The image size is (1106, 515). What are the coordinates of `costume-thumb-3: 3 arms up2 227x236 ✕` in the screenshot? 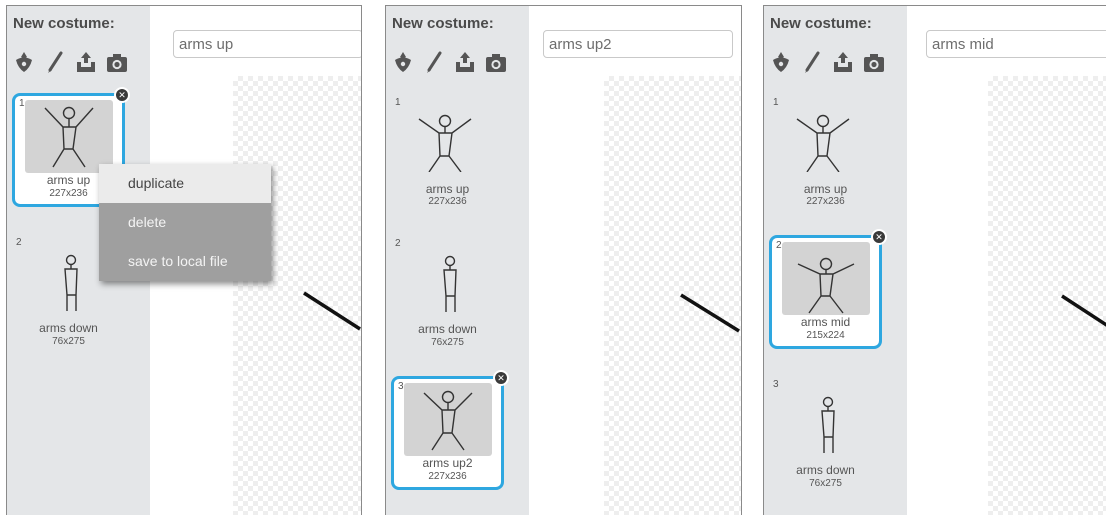 It's located at (450, 430).